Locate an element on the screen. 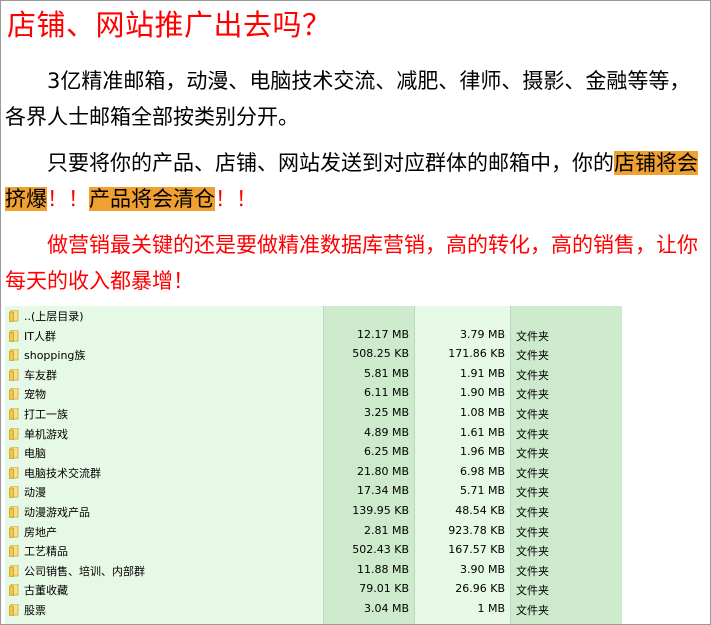  list-item-name: 车友群 is located at coordinates (40, 375).